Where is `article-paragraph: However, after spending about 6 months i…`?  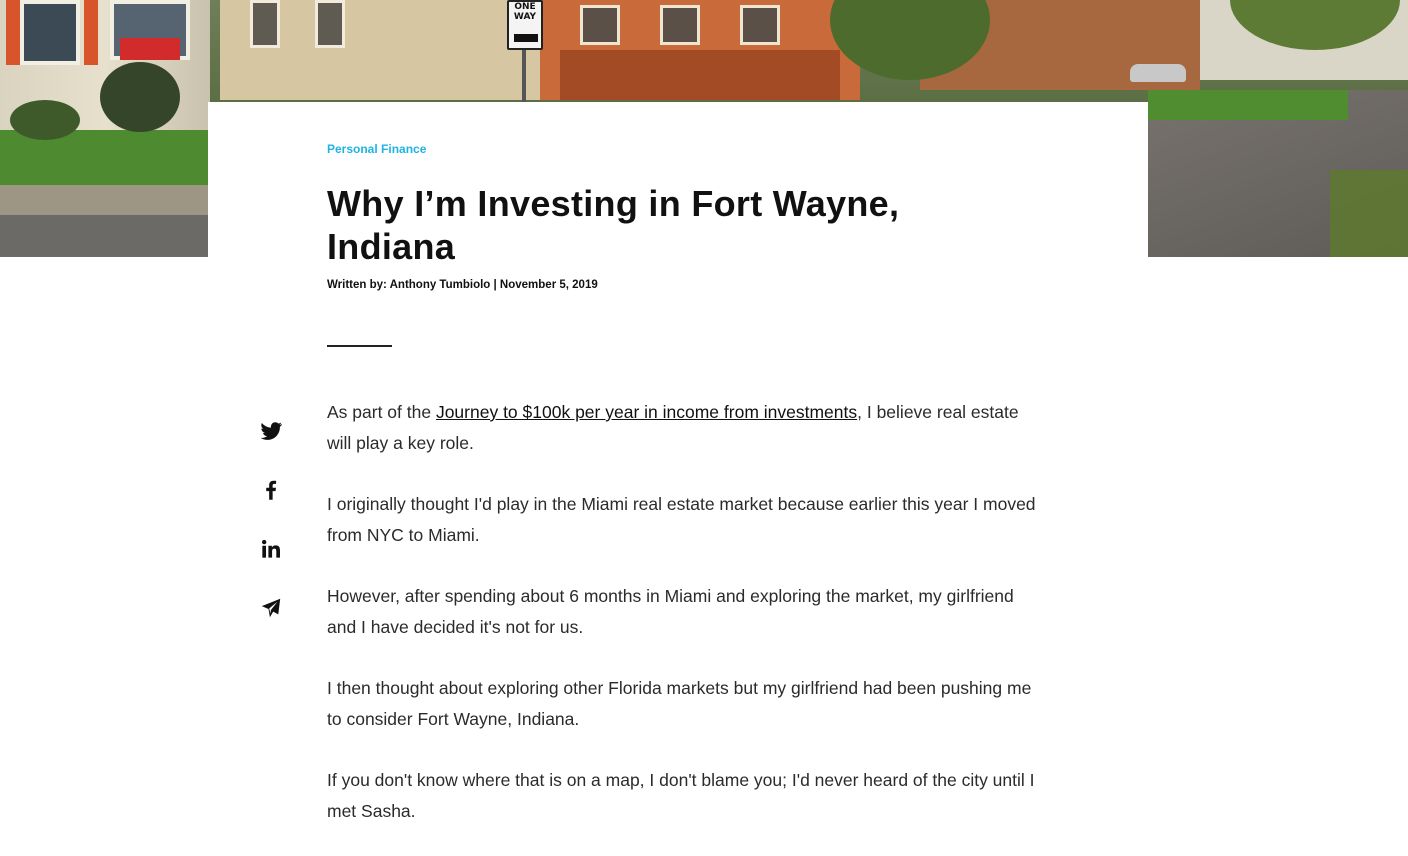
article-paragraph: However, after spending about 6 months i… is located at coordinates (670, 611).